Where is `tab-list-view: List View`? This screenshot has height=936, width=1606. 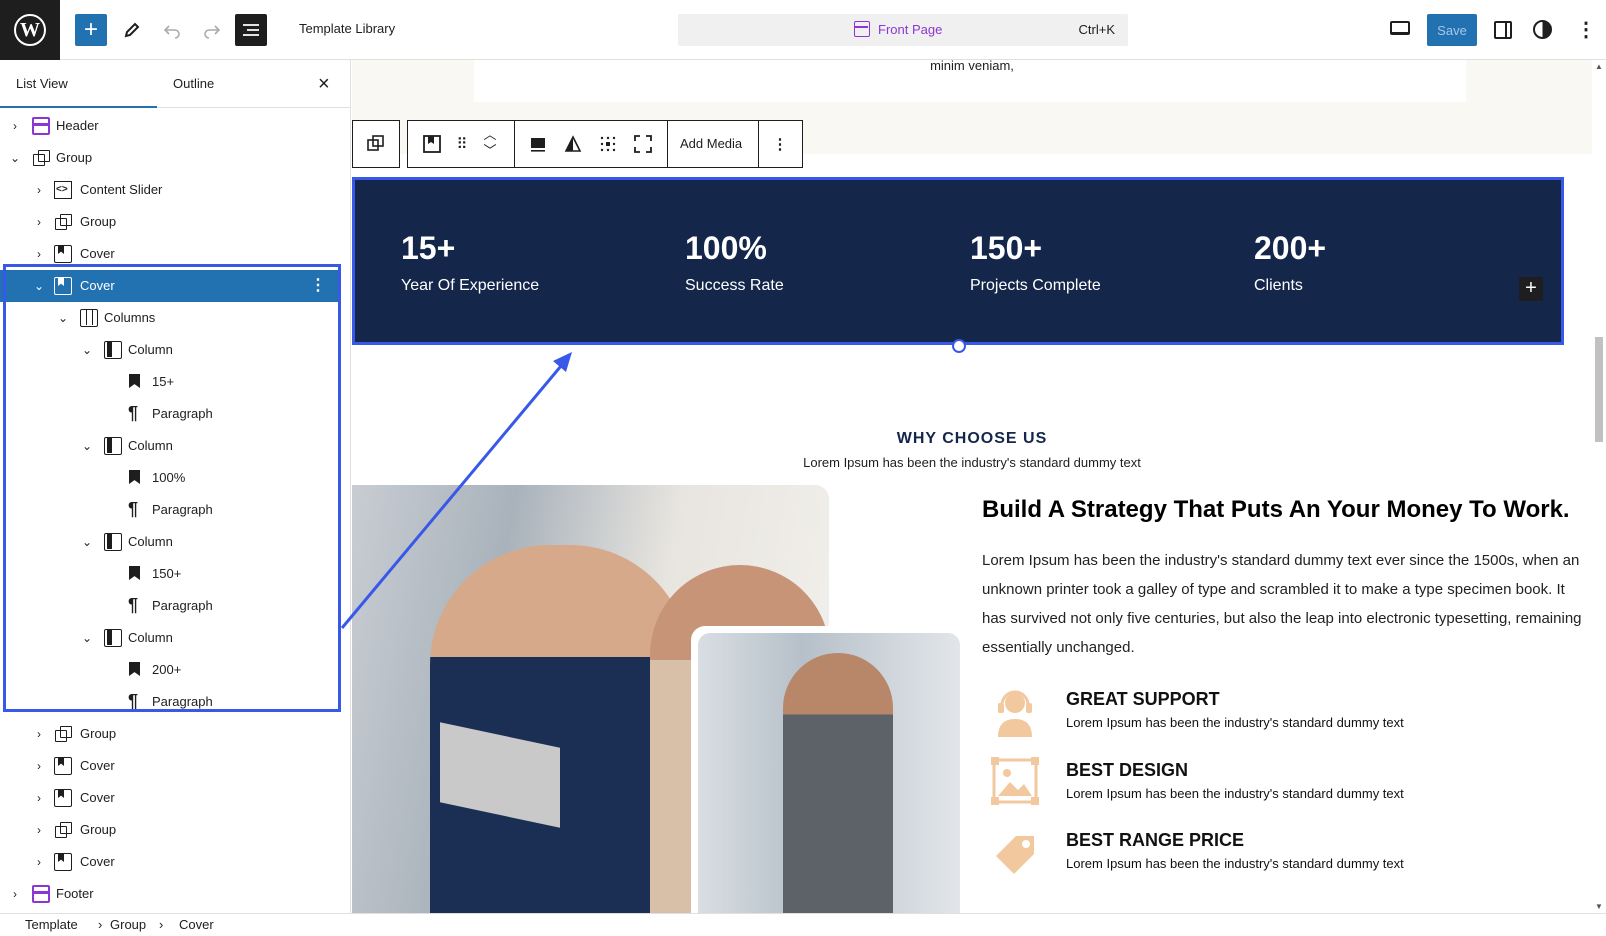
tab-list-view: List View is located at coordinates (78, 84).